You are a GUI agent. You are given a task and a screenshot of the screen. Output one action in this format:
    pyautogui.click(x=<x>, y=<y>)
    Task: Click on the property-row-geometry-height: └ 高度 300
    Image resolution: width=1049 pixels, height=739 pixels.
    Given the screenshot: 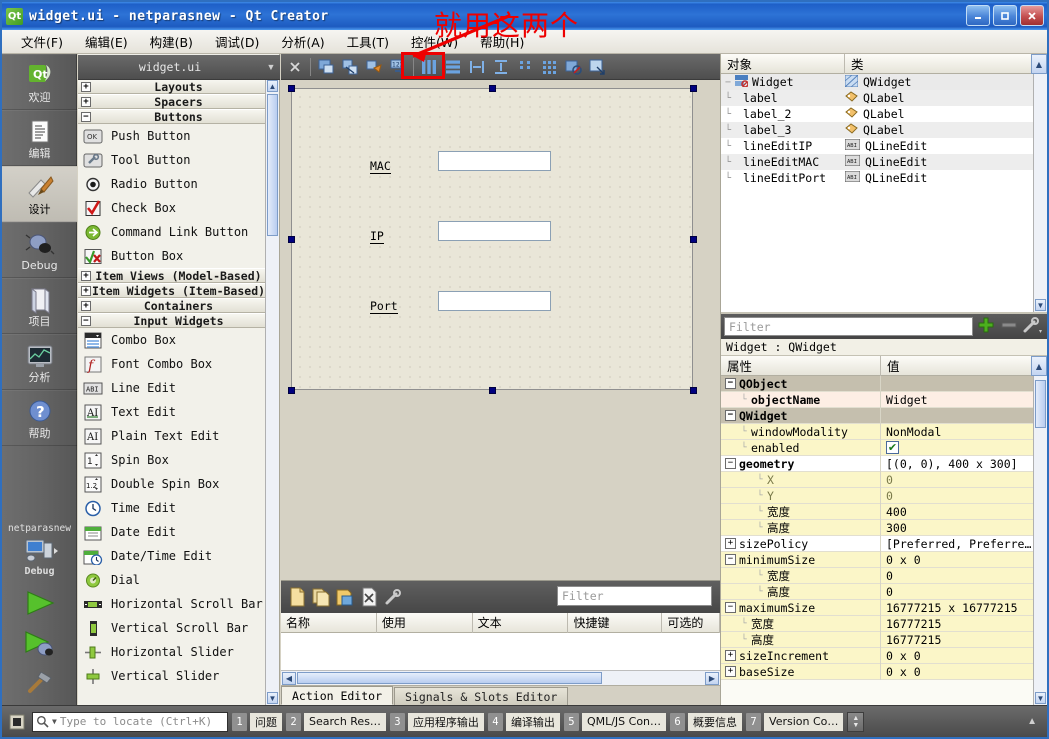 What is the action you would take?
    pyautogui.click(x=884, y=527)
    